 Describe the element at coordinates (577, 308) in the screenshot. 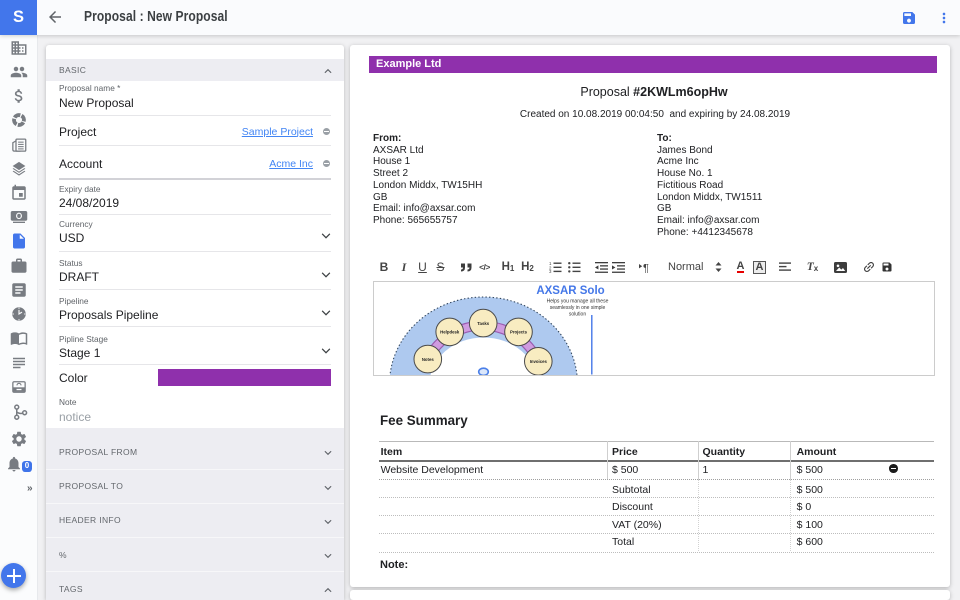

I see `svg-text: seamlessly in one simple` at that location.